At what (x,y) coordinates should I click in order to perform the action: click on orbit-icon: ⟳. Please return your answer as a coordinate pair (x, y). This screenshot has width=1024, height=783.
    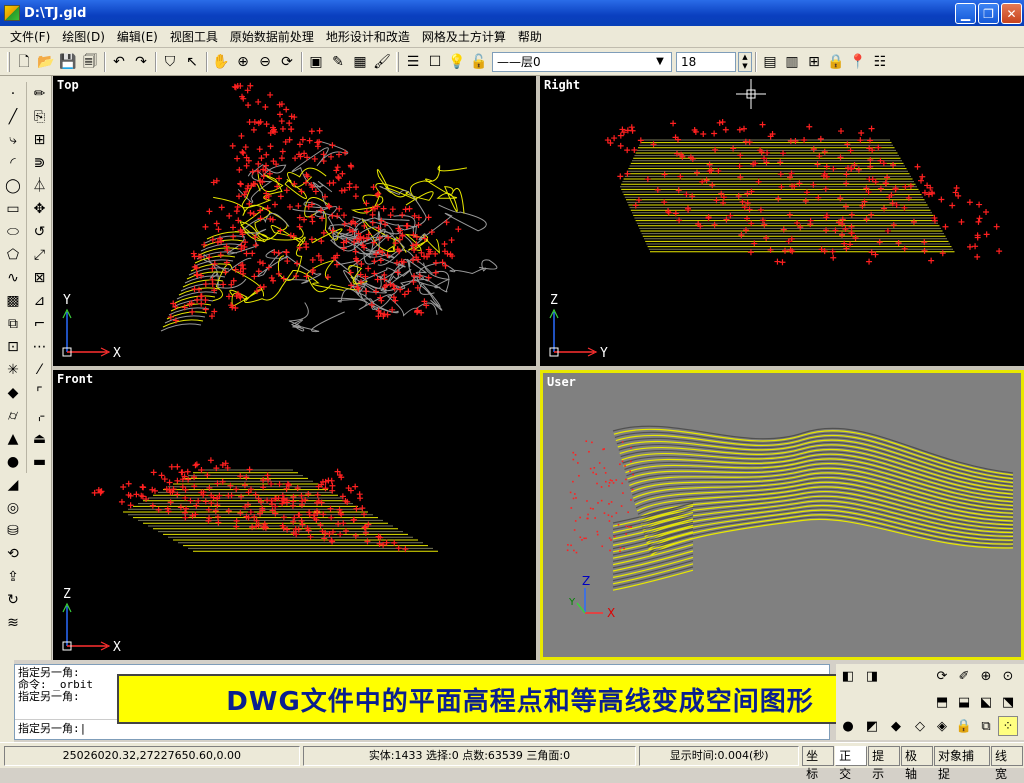
    Looking at the image, I should click on (287, 62).